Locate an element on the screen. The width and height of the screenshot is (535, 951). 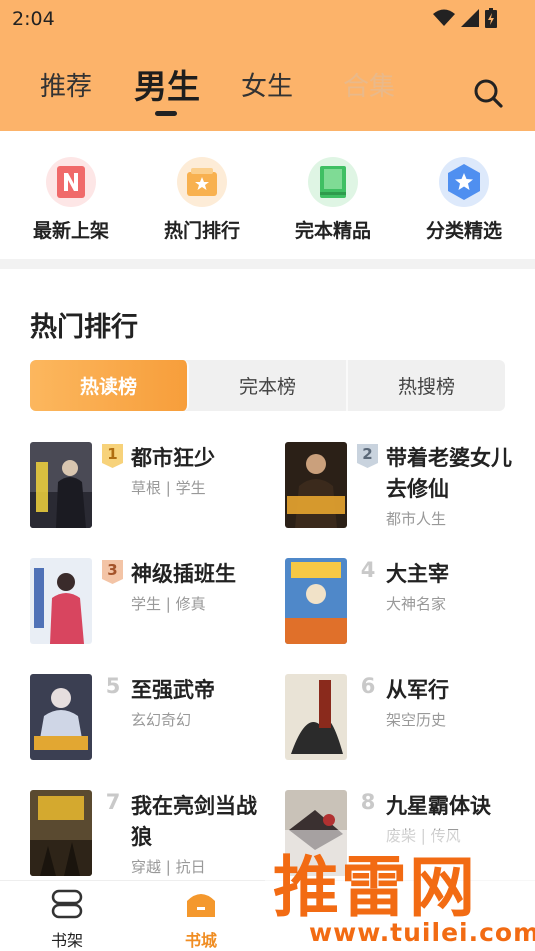
status-bar: 2:04 is located at coordinates (267, 19).